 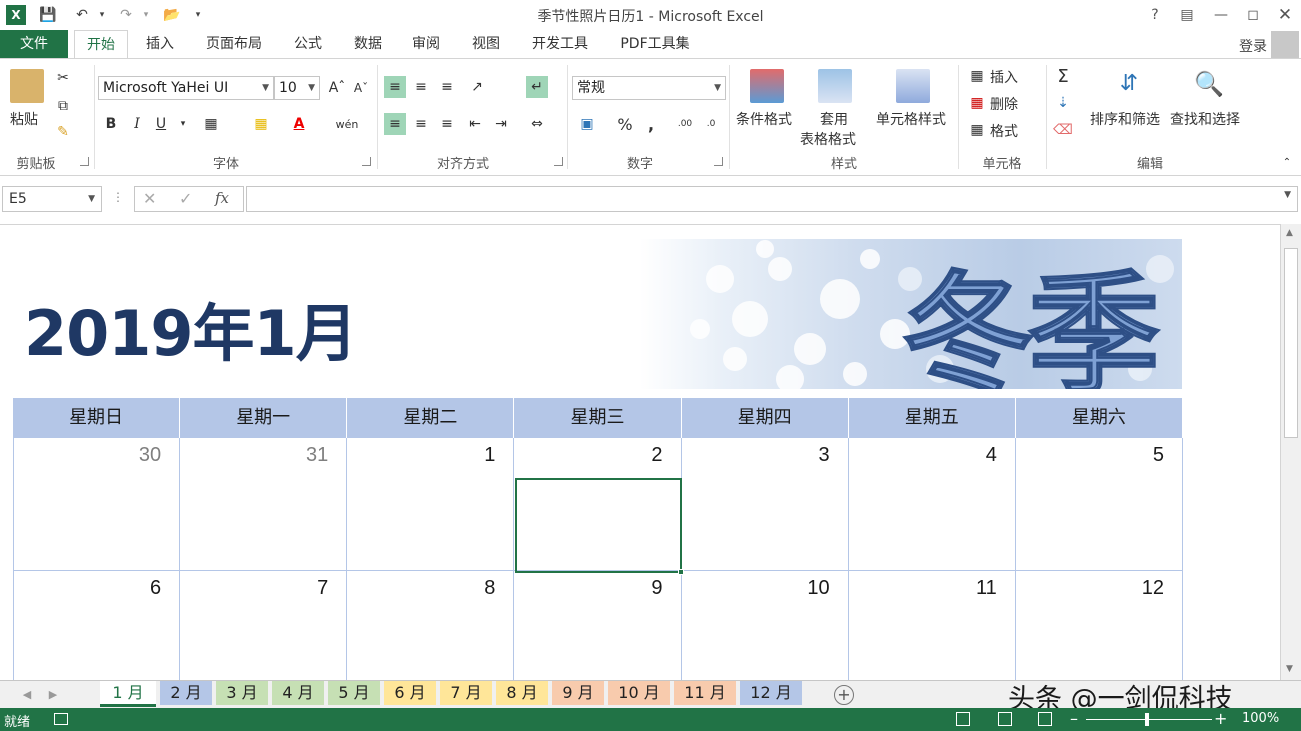 What do you see at coordinates (297, 88) in the screenshot?
I see `font-size-combo: 10 ▼` at bounding box center [297, 88].